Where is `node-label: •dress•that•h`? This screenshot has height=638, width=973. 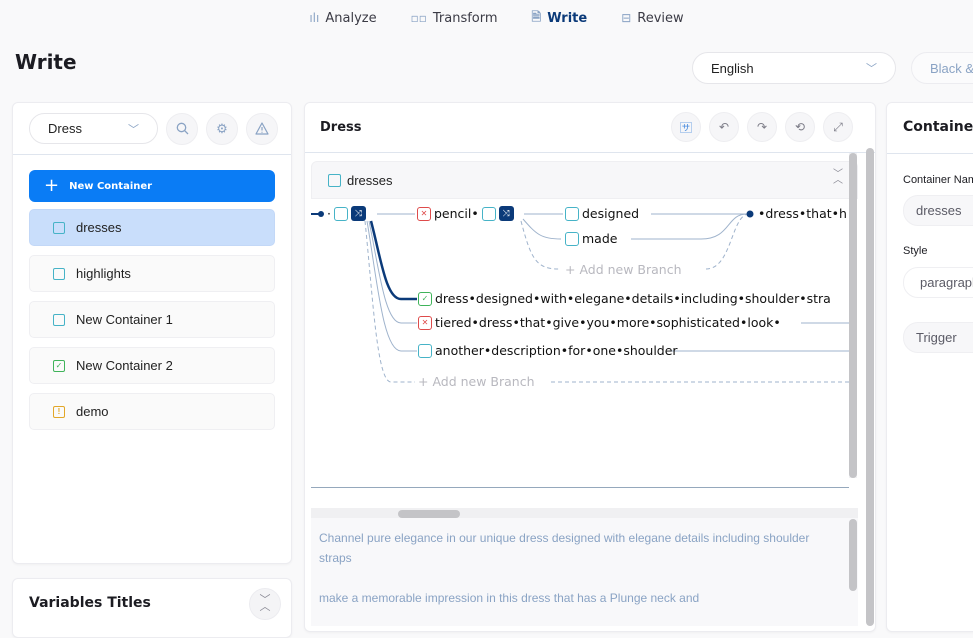
node-label: •dress•that•h is located at coordinates (802, 213).